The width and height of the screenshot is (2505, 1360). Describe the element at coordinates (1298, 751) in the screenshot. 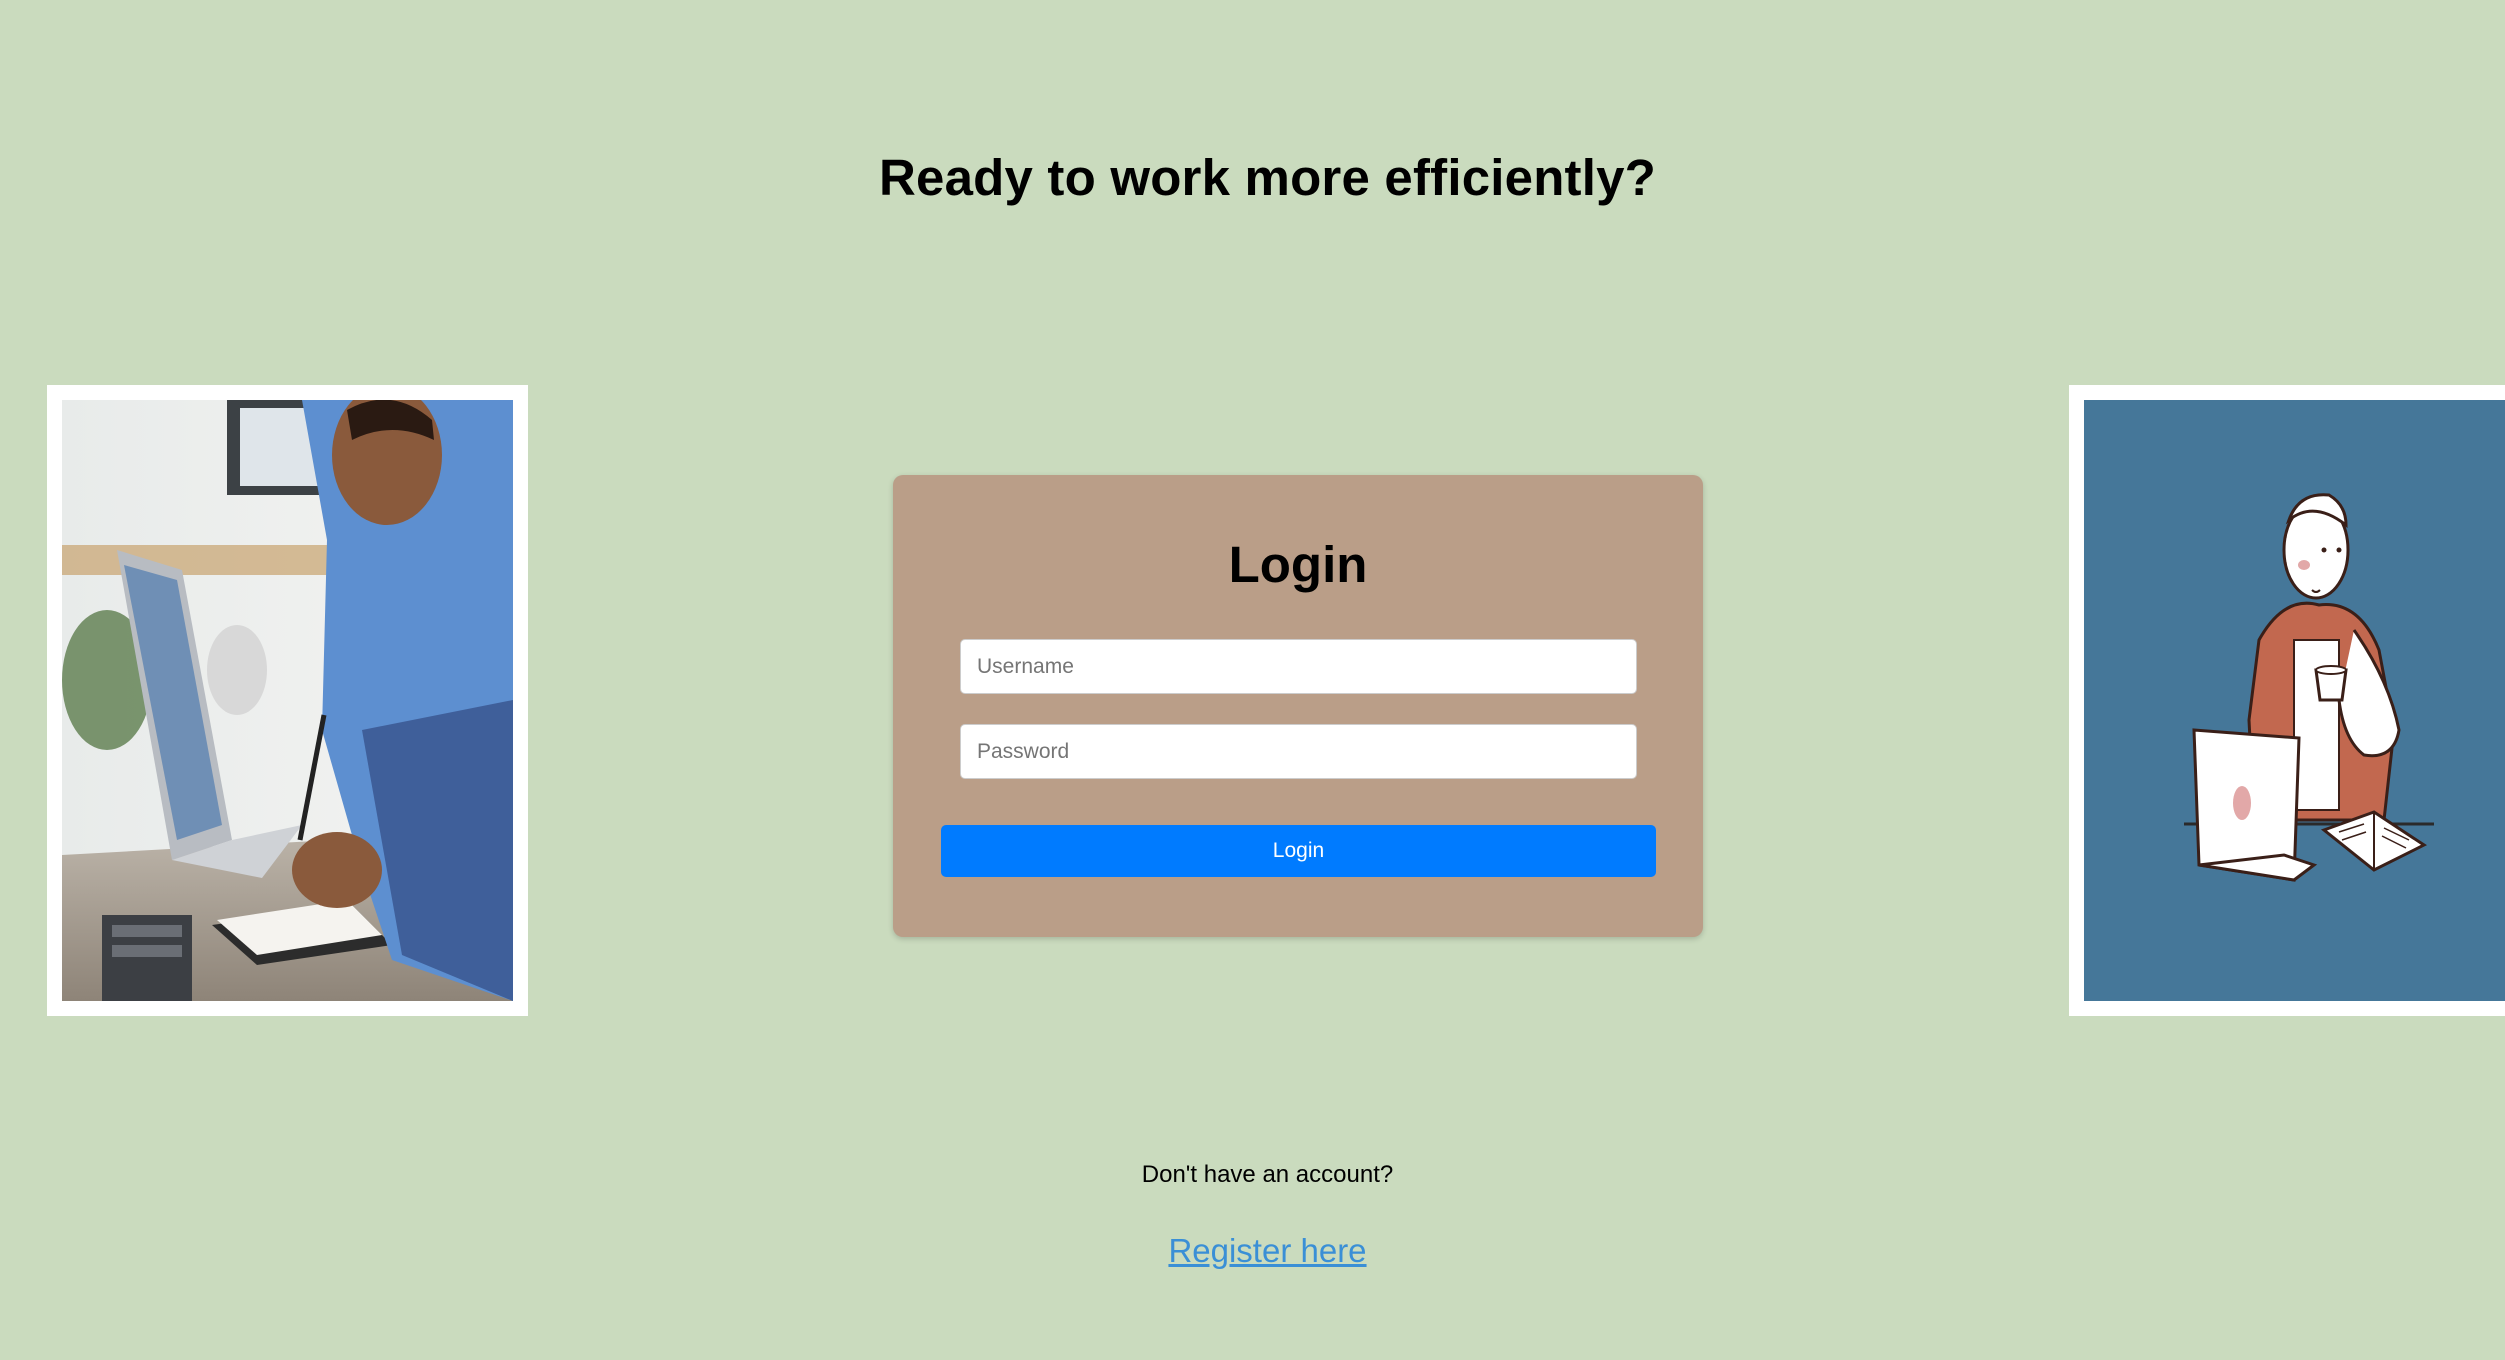

I see `password-input` at that location.